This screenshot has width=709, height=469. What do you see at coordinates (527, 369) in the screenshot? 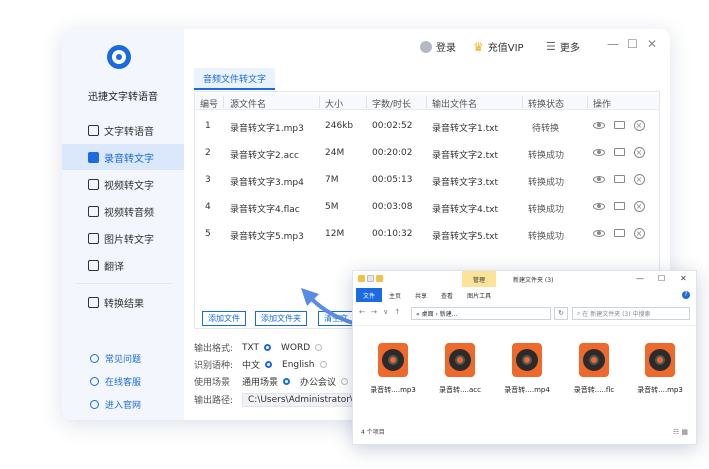
I see `file-item: 录音转....mp4` at bounding box center [527, 369].